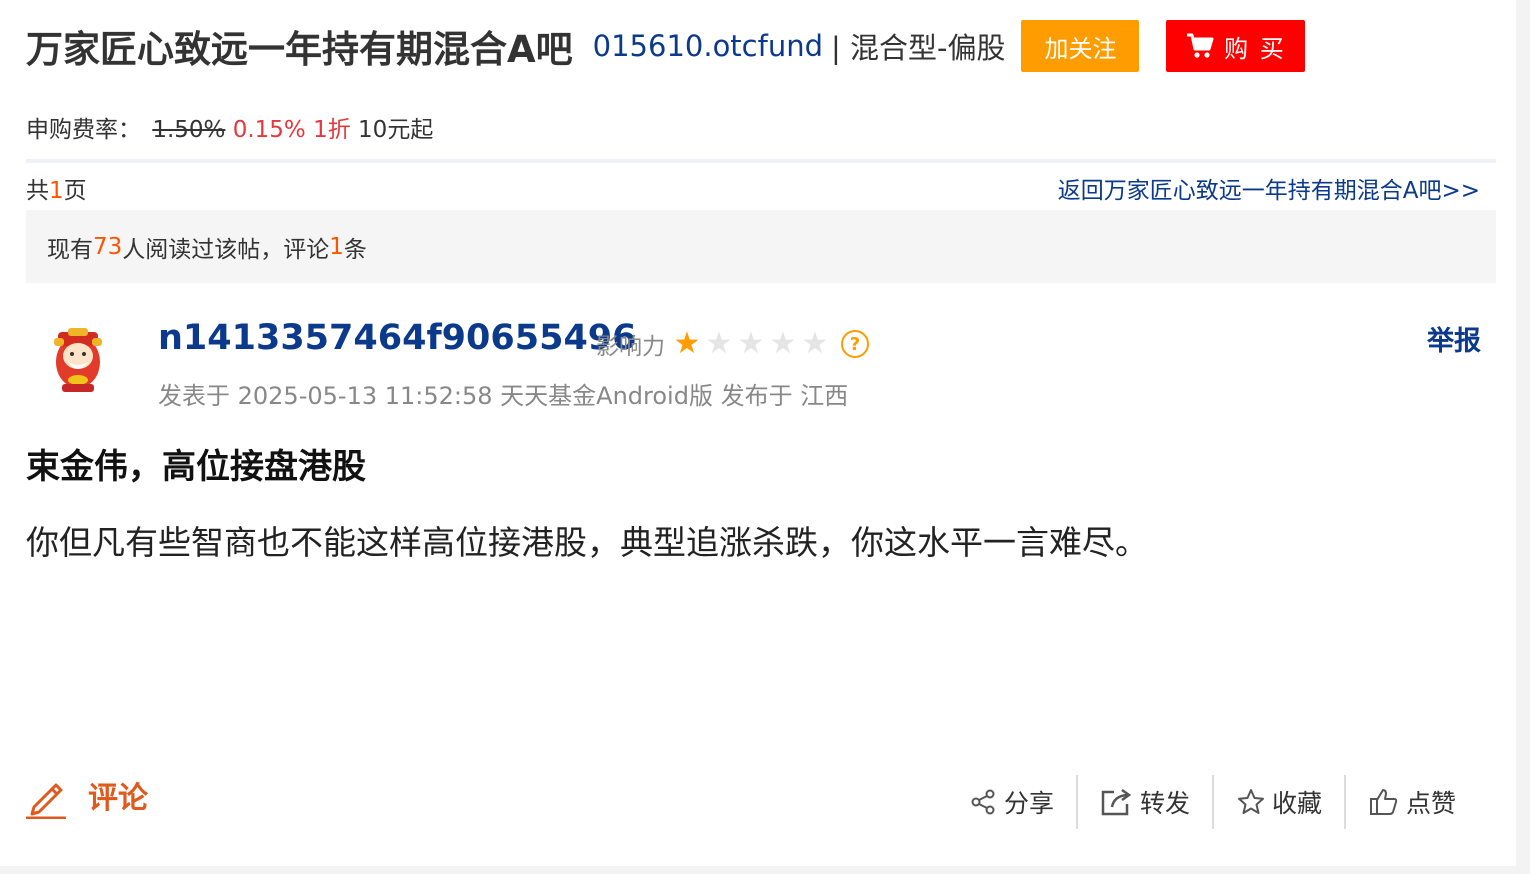 The image size is (1530, 874). What do you see at coordinates (983, 802) in the screenshot?
I see `share-icon` at bounding box center [983, 802].